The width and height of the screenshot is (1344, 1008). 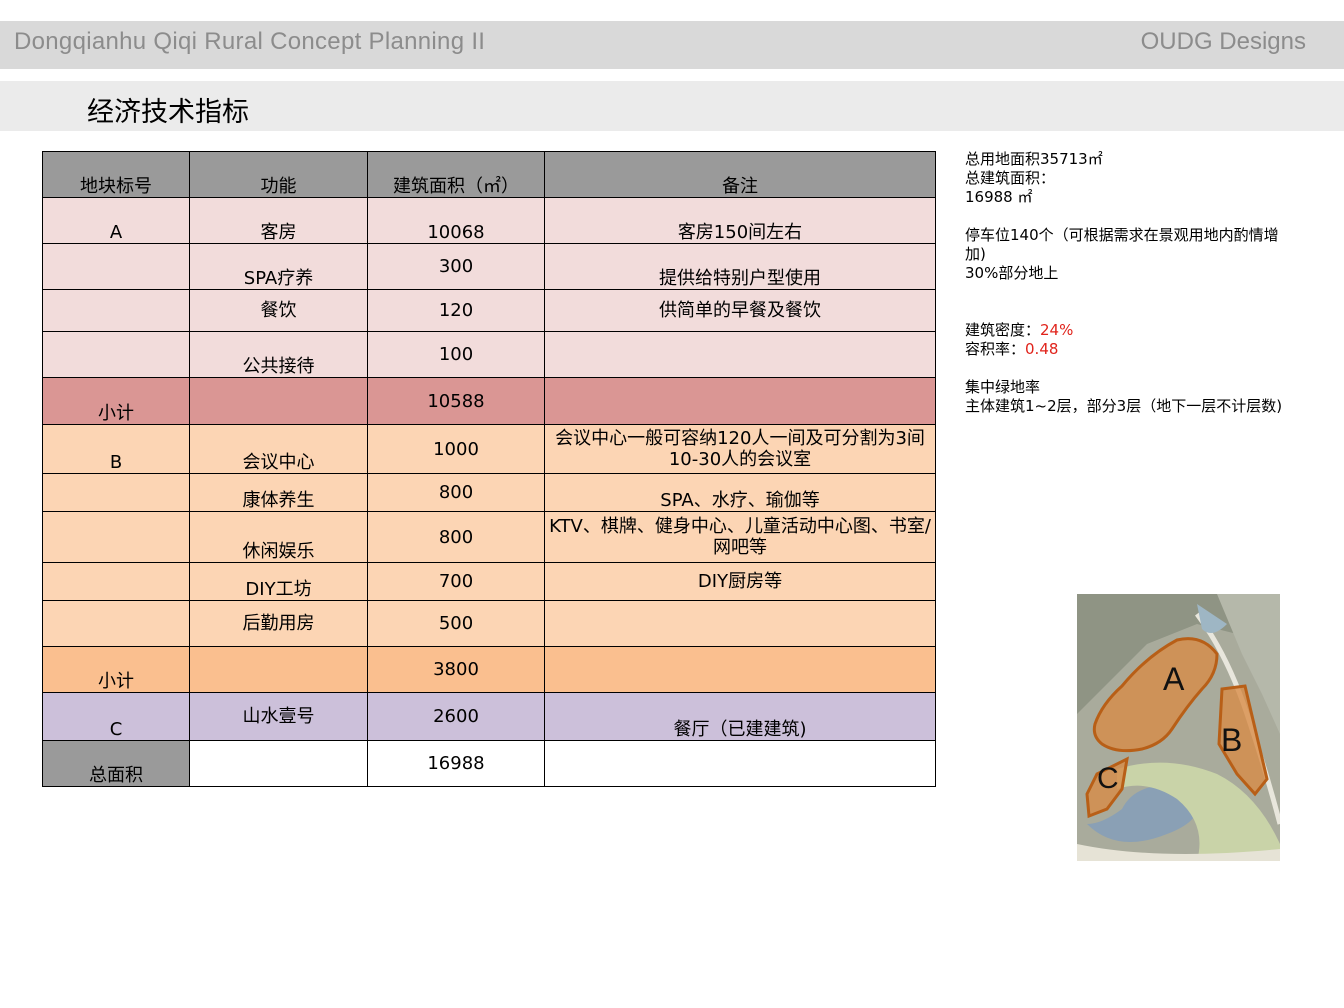 I want to click on total-building-area-value: 16988 ㎡, so click(x=999, y=197).